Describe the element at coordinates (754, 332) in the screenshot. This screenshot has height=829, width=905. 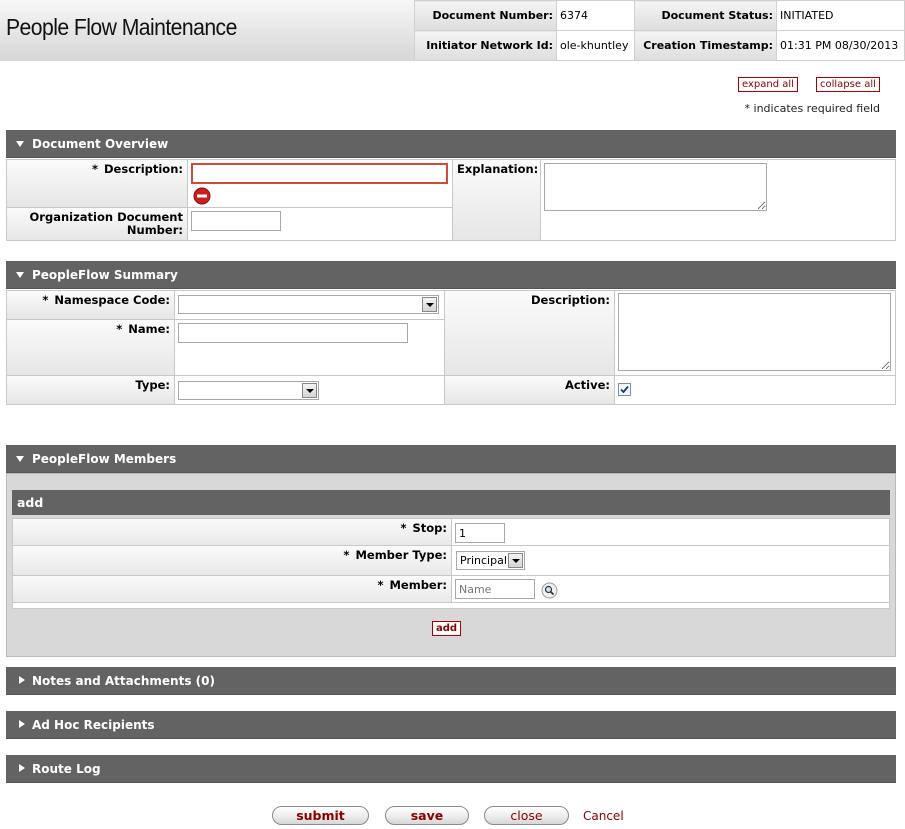
I see `summary-description-textarea` at that location.